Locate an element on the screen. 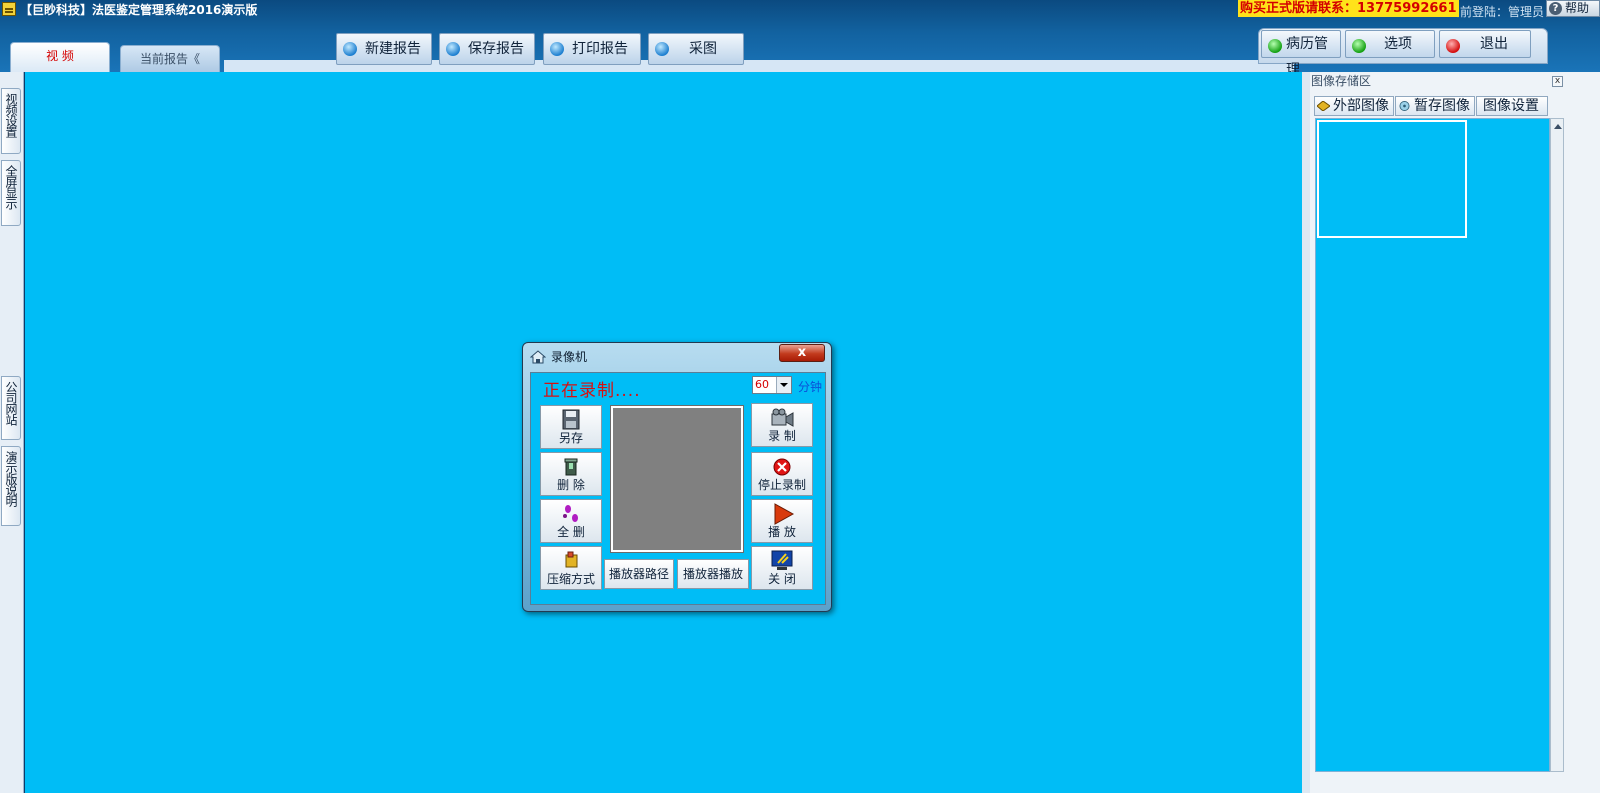 The width and height of the screenshot is (1600, 793). new-report-button: 新建报告 is located at coordinates (384, 49).